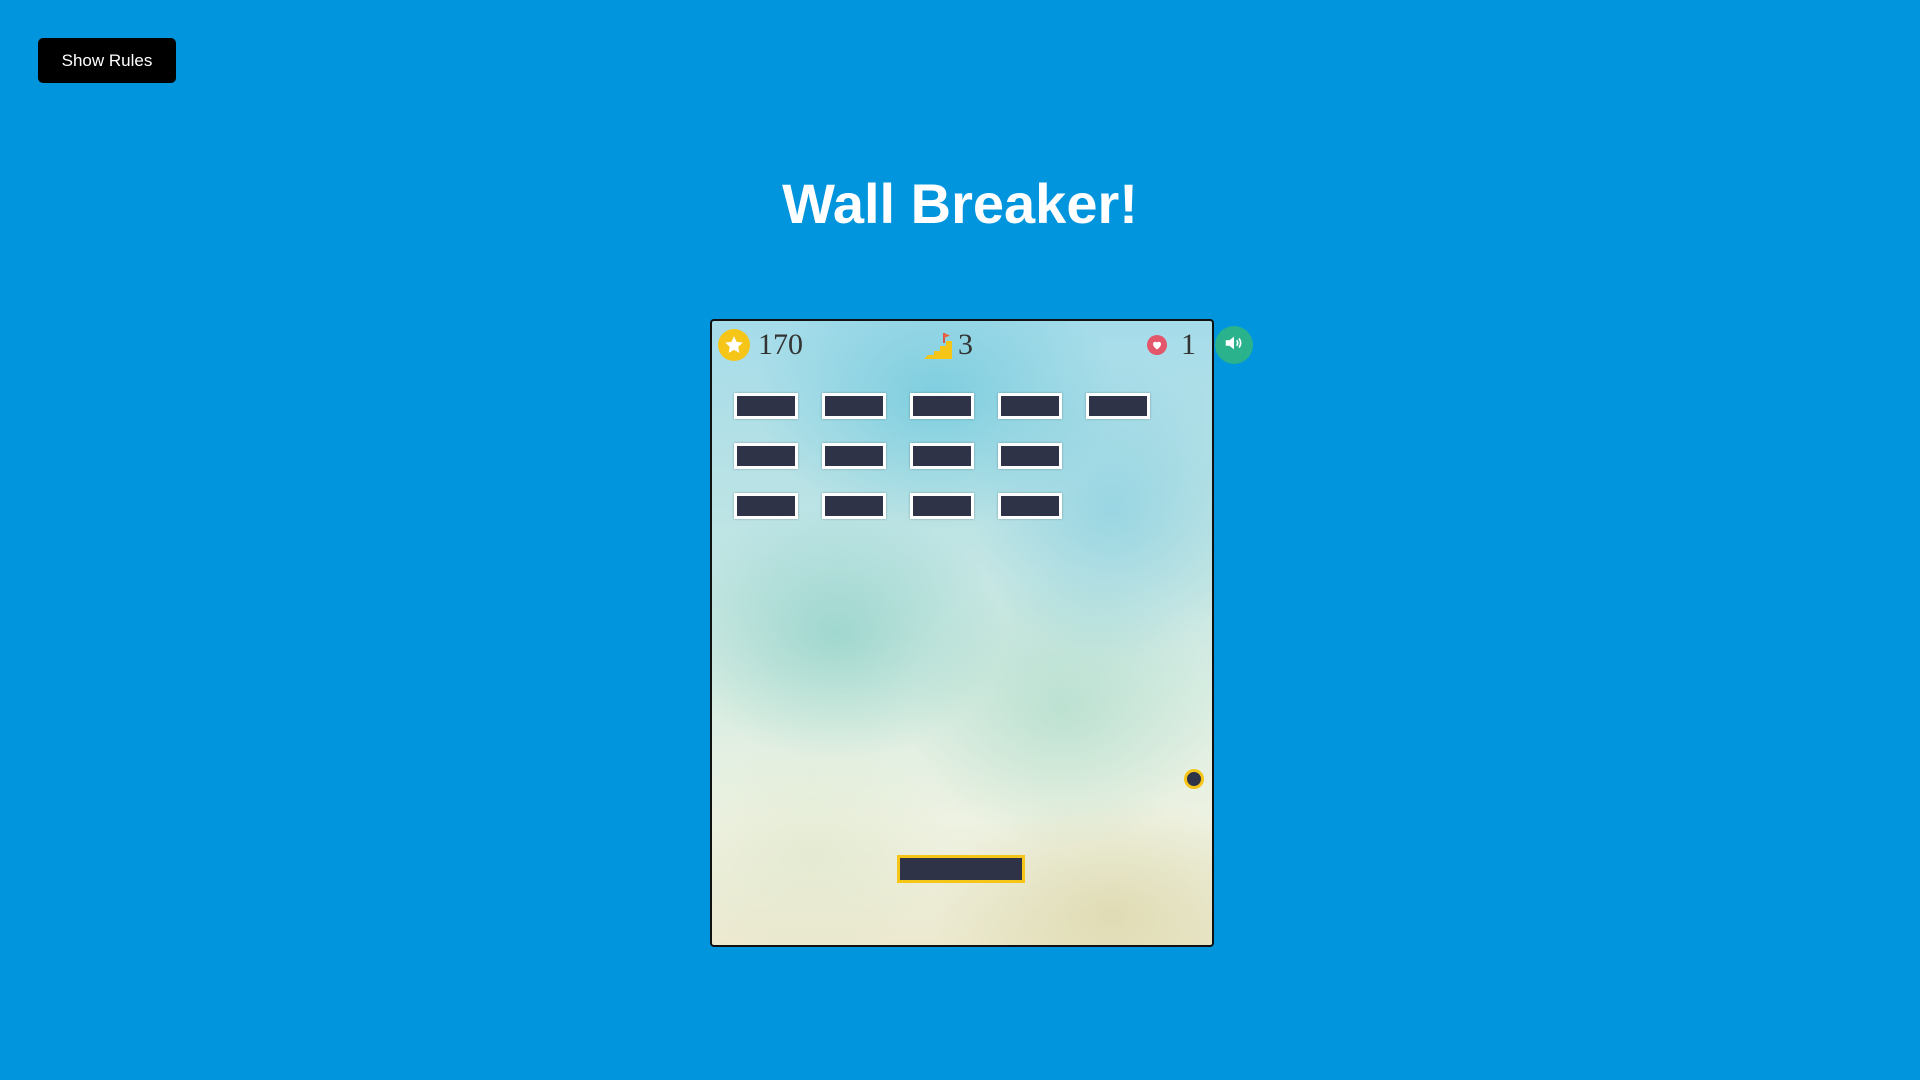 This screenshot has width=1920, height=1080. What do you see at coordinates (960, 203) in the screenshot?
I see `page-title: Wall Breaker!` at bounding box center [960, 203].